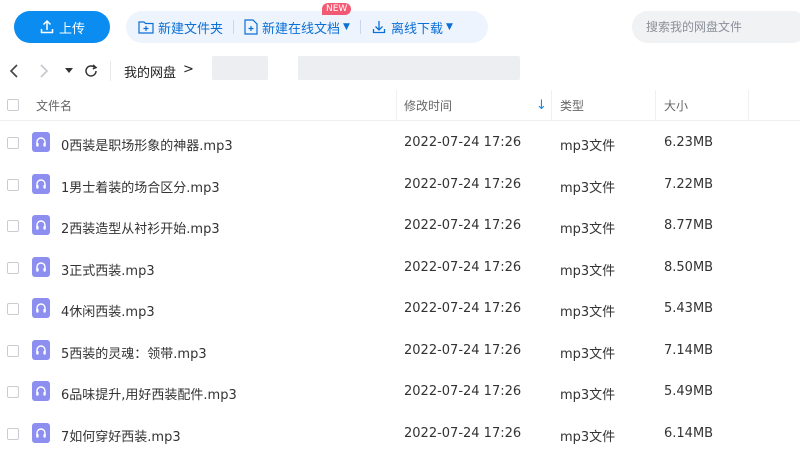 The height and width of the screenshot is (455, 800). What do you see at coordinates (140, 227) in the screenshot?
I see `file-name: 2西装造型从衬衫开始.mp3` at bounding box center [140, 227].